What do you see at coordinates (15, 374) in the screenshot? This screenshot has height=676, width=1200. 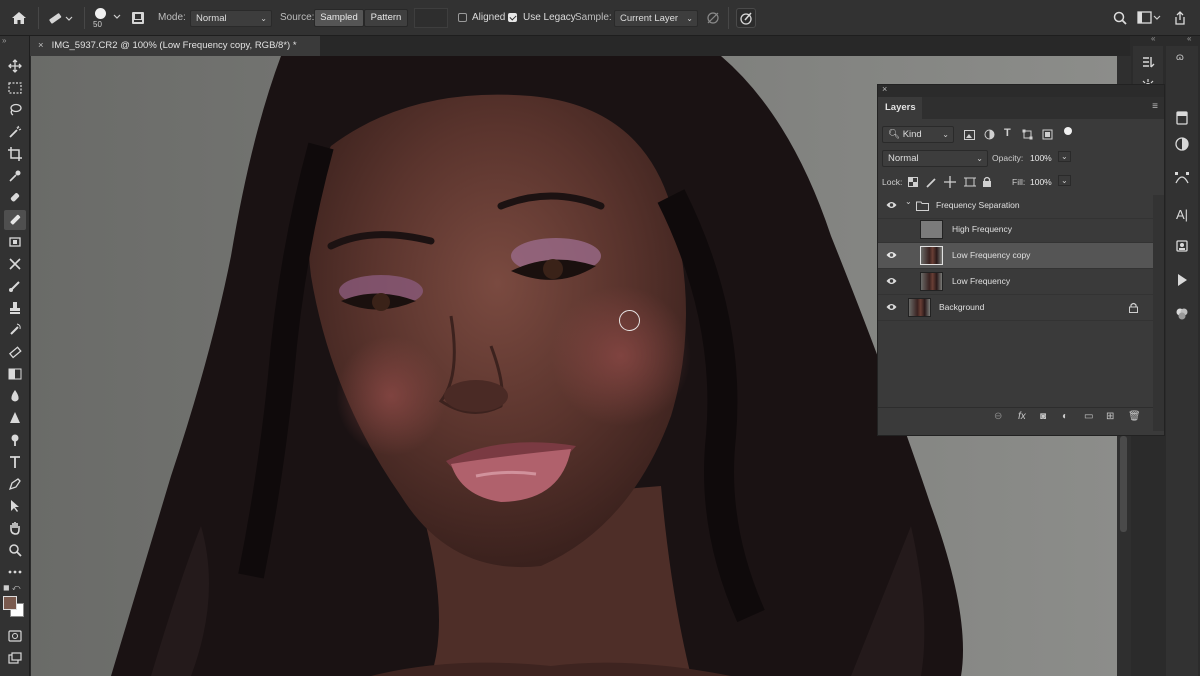 I see `gradient-icon` at bounding box center [15, 374].